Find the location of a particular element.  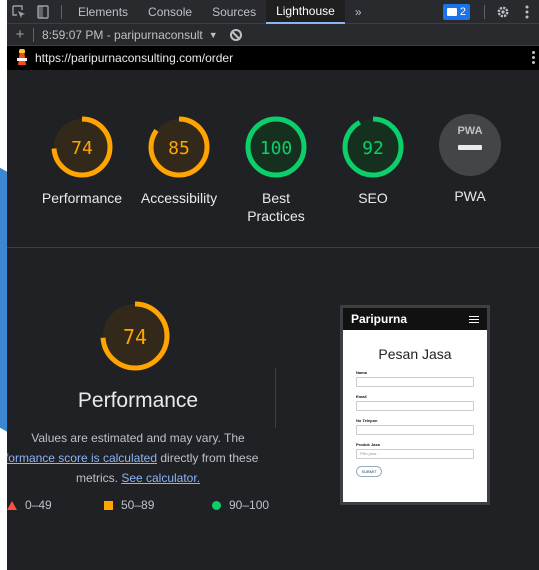

thumb-field-label: Produk Jasa is located at coordinates (368, 444).